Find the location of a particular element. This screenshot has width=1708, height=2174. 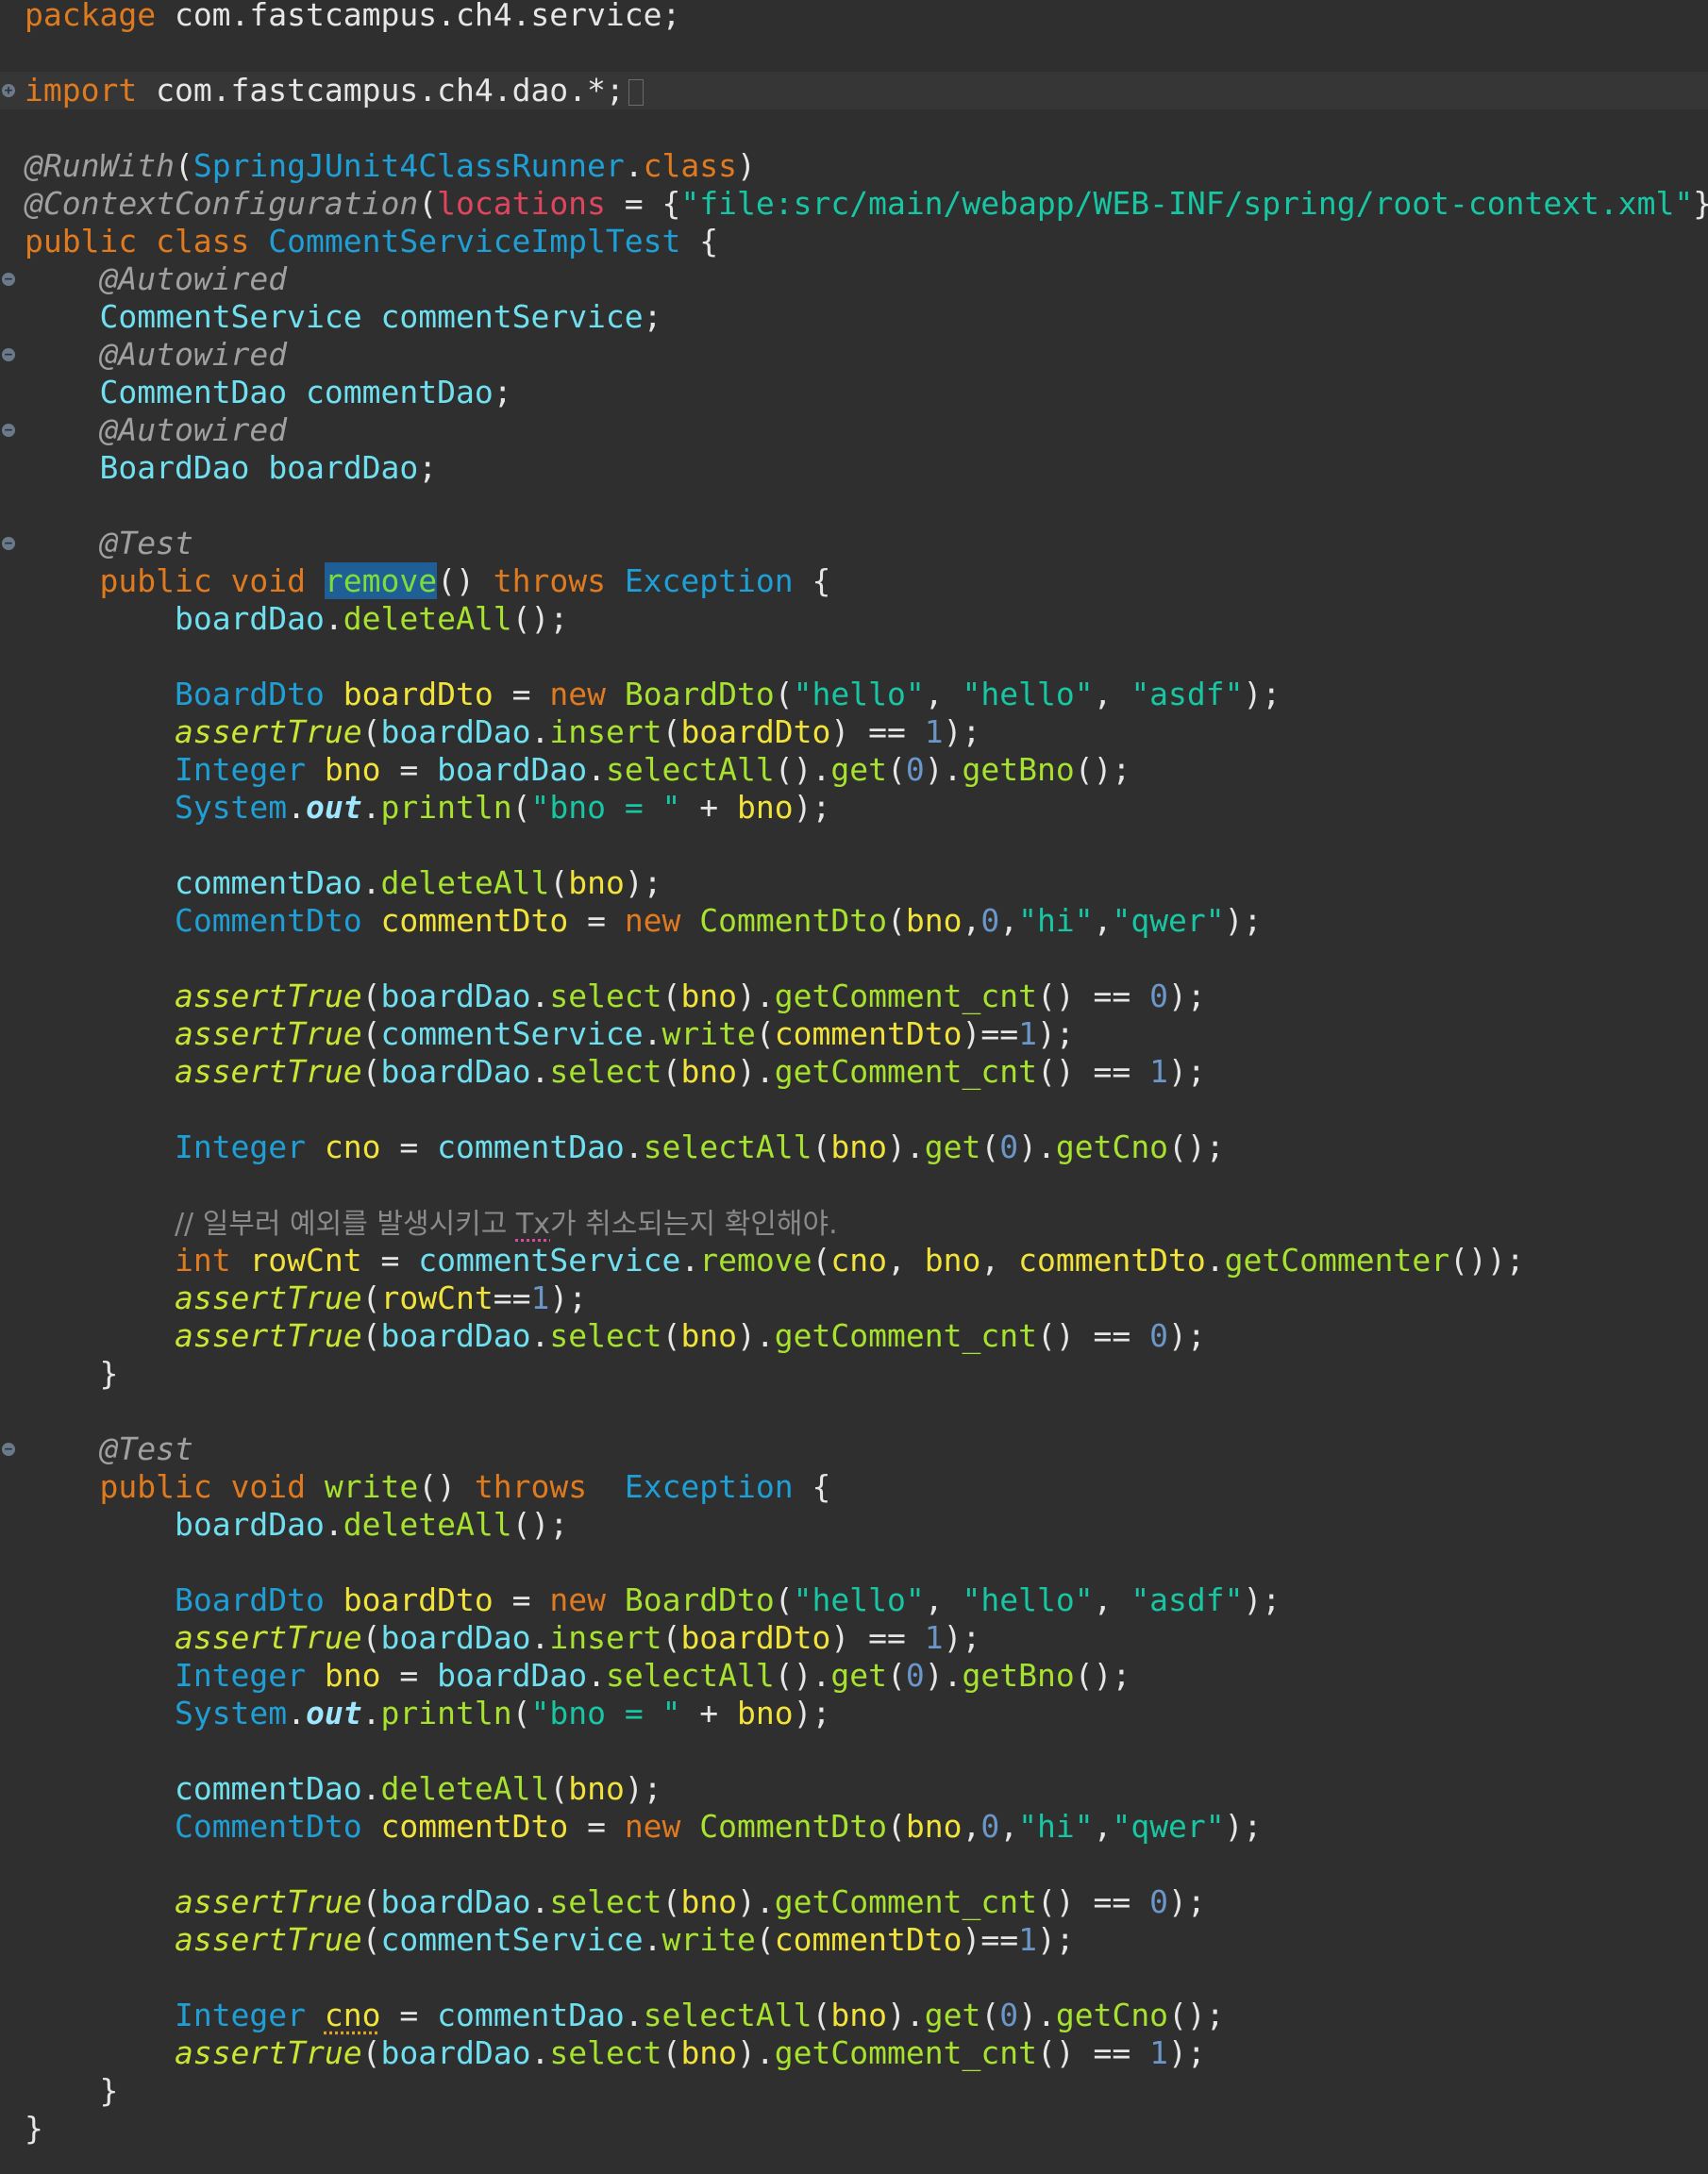

code-token: println is located at coordinates (446, 807).